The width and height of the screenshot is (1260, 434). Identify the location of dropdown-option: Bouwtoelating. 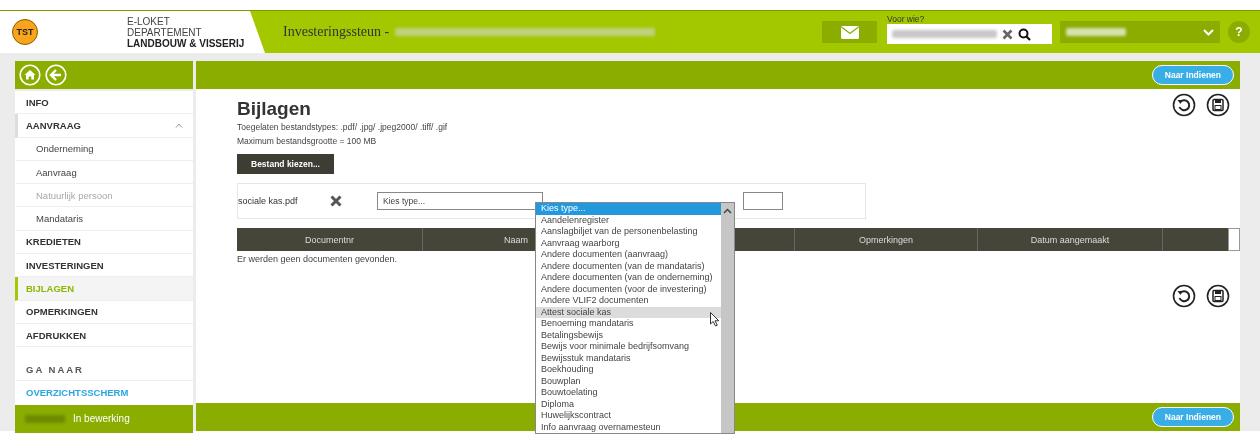
(628, 393).